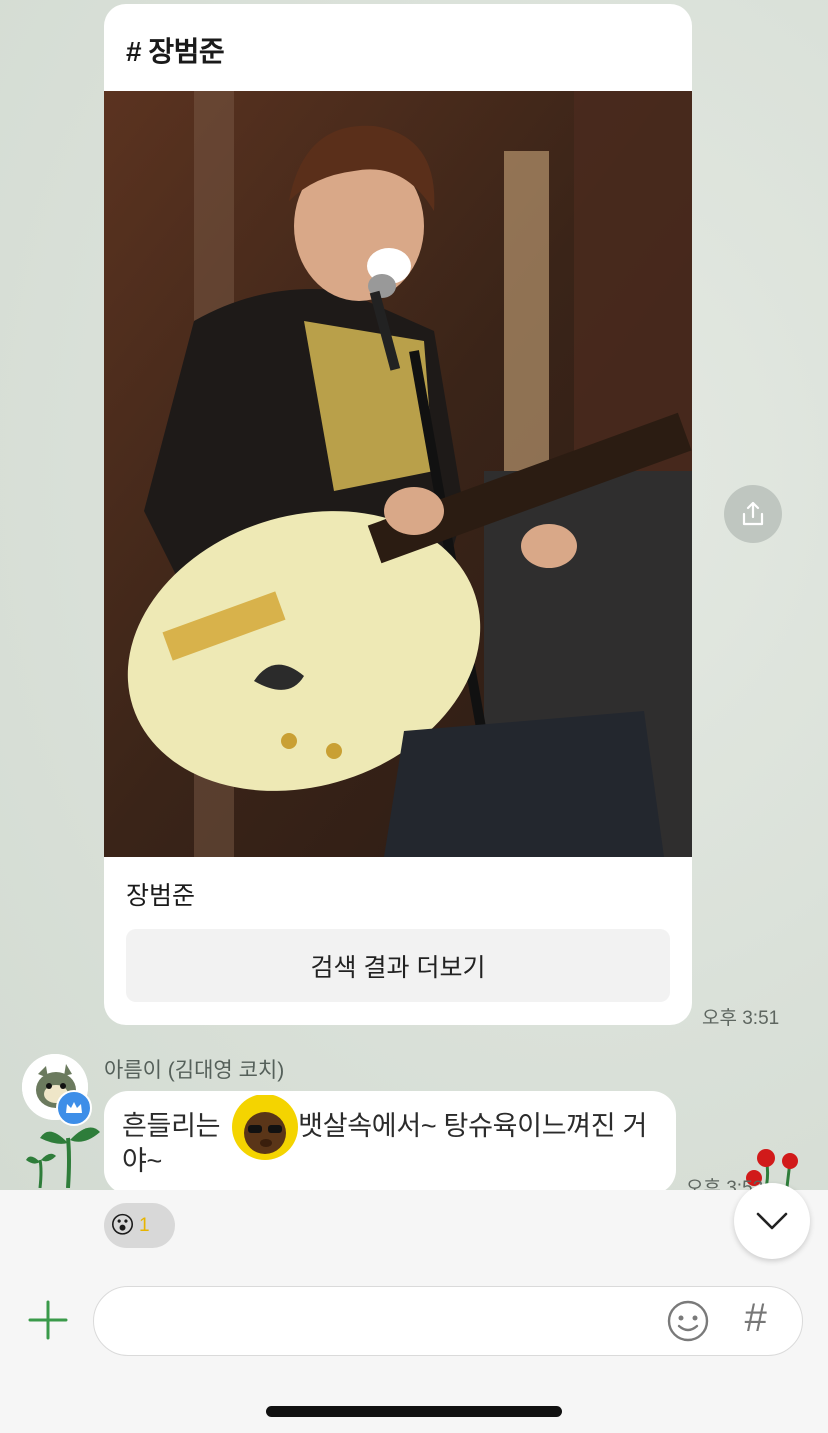 The width and height of the screenshot is (828, 1433). Describe the element at coordinates (398, 965) in the screenshot. I see `search-more-button: 검색 결과 더보기` at that location.